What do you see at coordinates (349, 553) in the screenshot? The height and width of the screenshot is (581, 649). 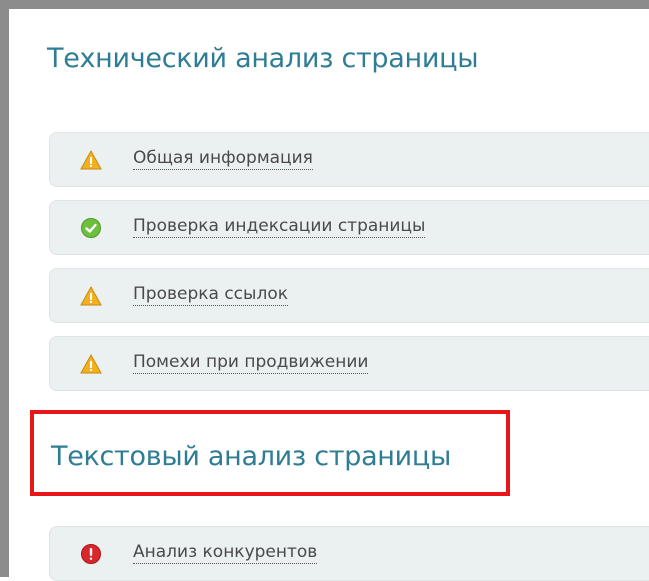 I see `list-item-competitor-analysis: Анализ конкурентов` at bounding box center [349, 553].